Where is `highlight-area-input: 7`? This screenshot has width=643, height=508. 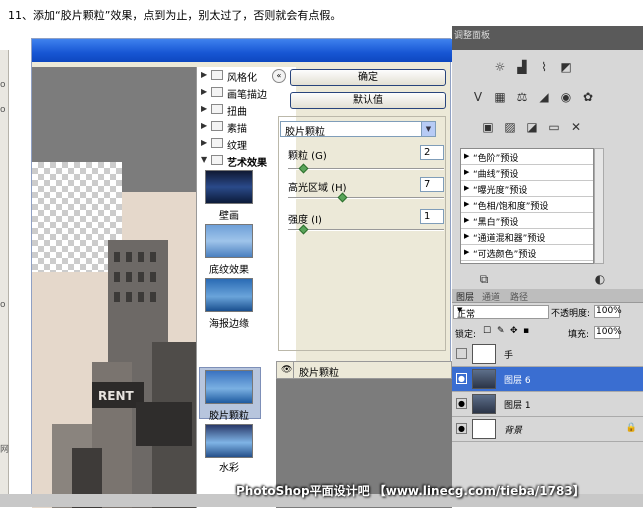
highlight-area-input: 7 is located at coordinates (432, 184).